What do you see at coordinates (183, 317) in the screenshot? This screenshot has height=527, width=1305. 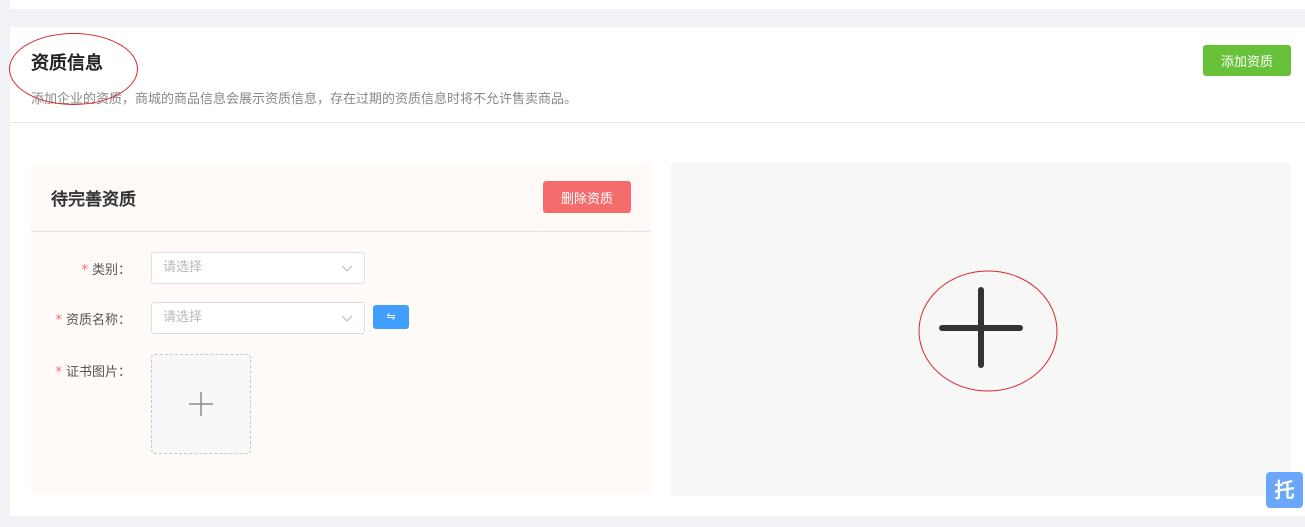 I see `name-placeholder: 请选择` at bounding box center [183, 317].